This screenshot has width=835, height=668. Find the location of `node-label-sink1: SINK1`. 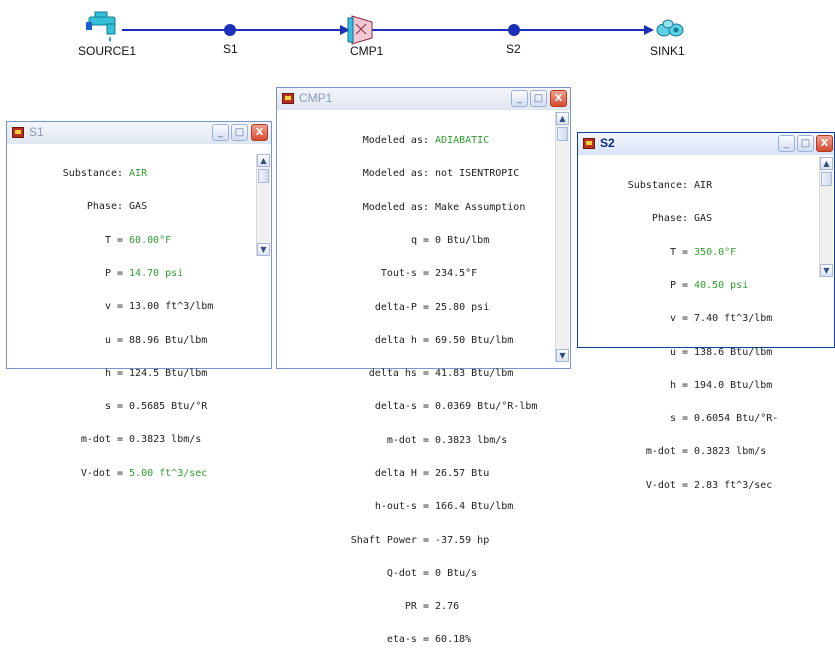

node-label-sink1: SINK1 is located at coordinates (667, 51).